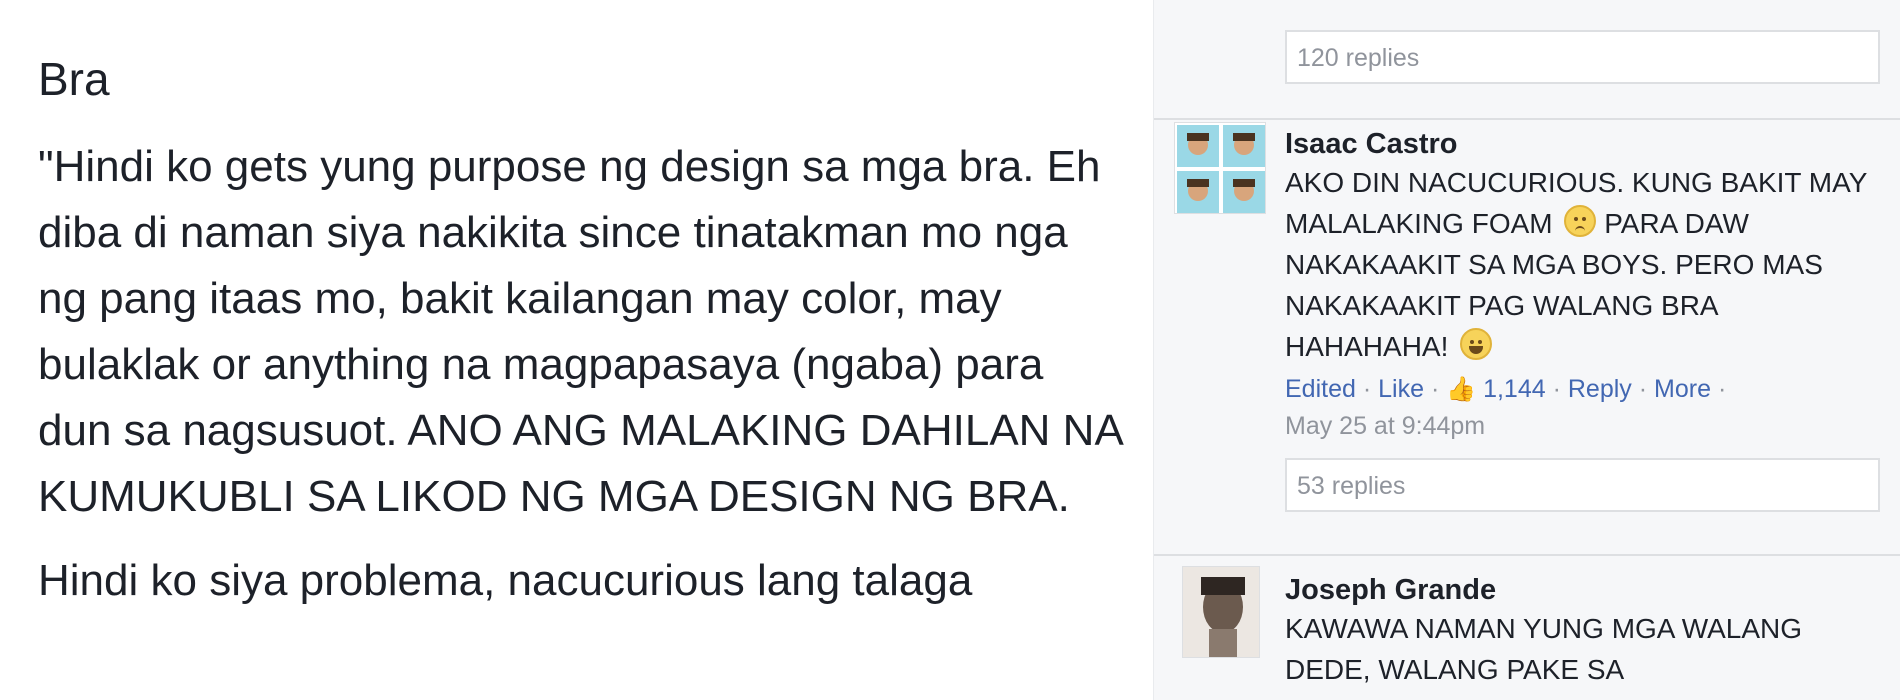  I want to click on edited-link: Edited, so click(1320, 389).